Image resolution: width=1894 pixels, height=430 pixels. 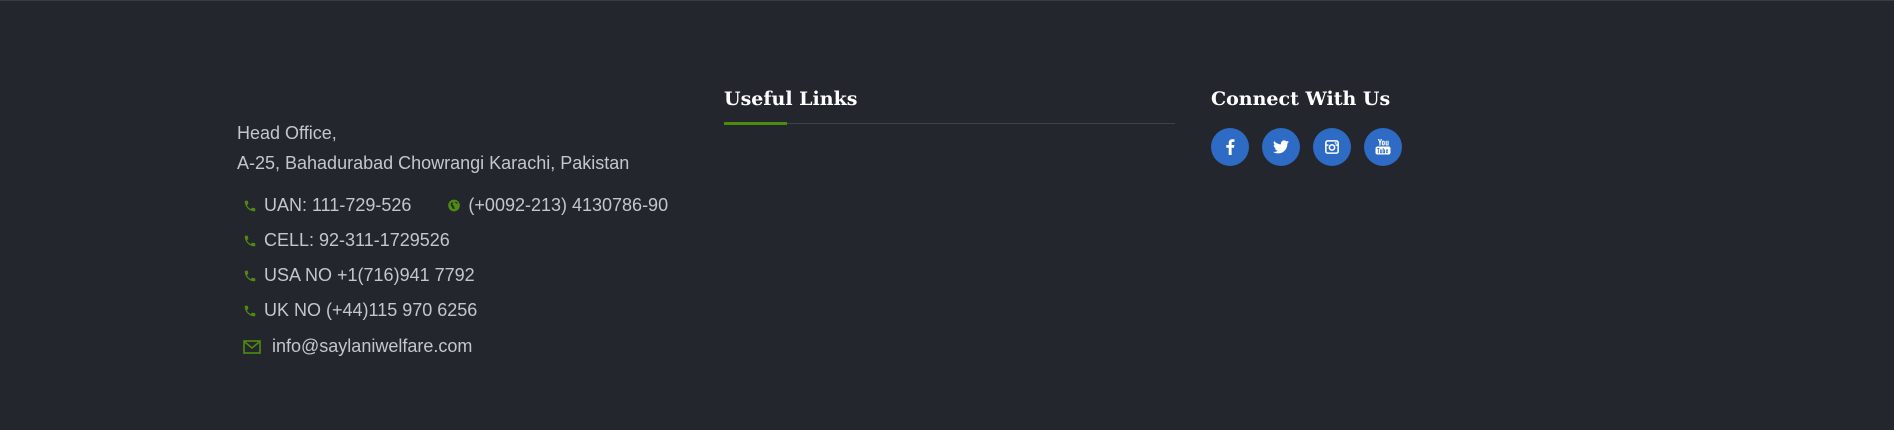 What do you see at coordinates (371, 310) in the screenshot?
I see `uk-text: UK NO (+44)115 970 6256` at bounding box center [371, 310].